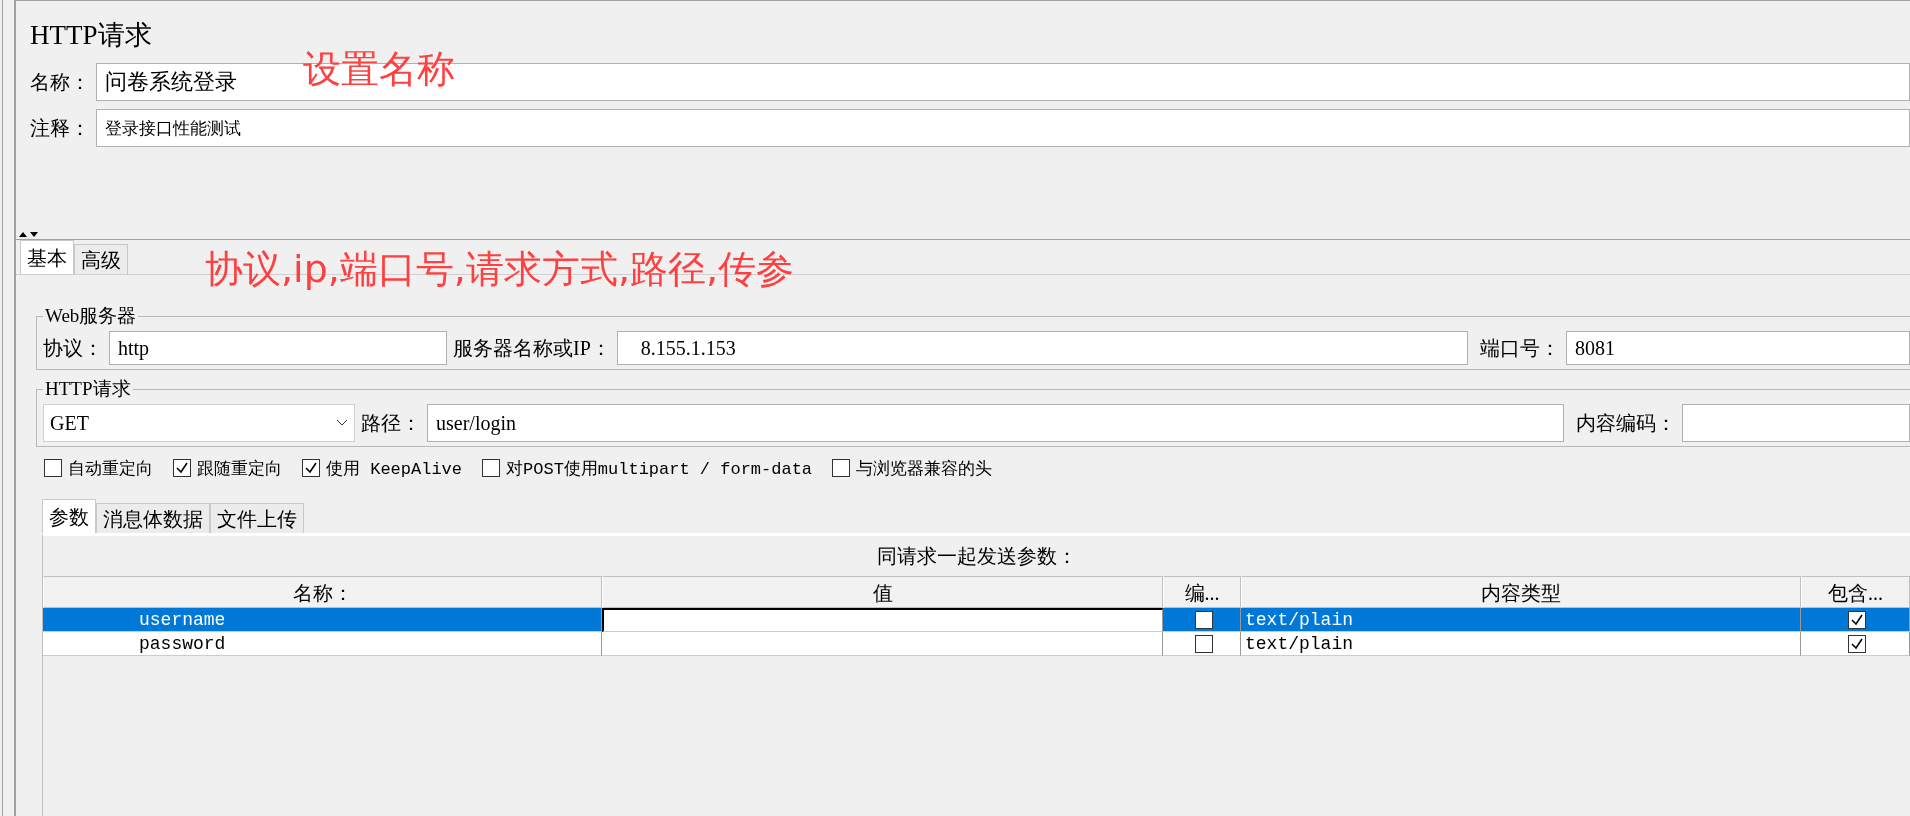  What do you see at coordinates (995, 423) in the screenshot?
I see `path-field: user/login` at bounding box center [995, 423].